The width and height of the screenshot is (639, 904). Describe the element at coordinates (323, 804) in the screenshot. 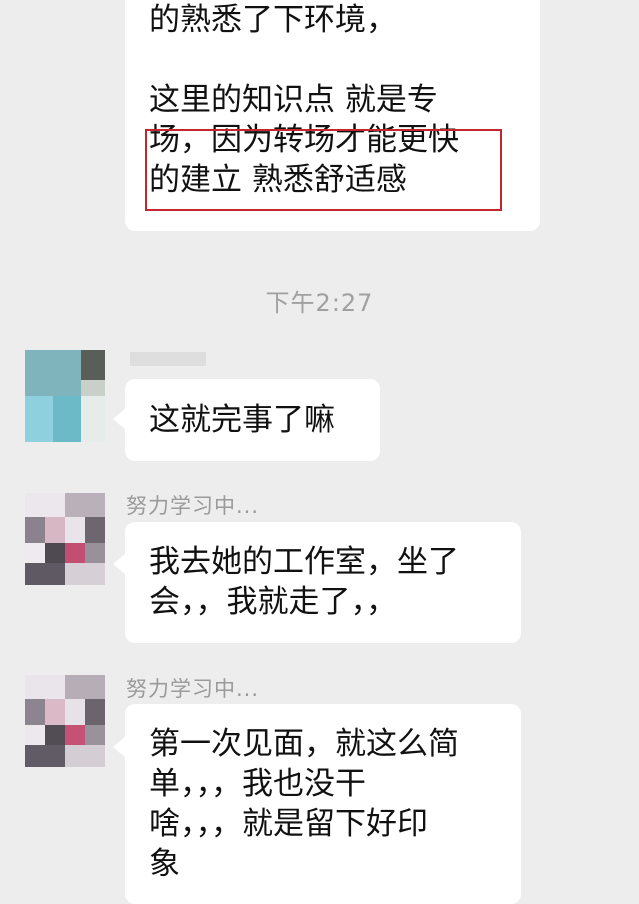

I see `message-bubble: 第一次见面，就这么简 单，，，我也没干 啥，，，就是留下好印 象` at that location.